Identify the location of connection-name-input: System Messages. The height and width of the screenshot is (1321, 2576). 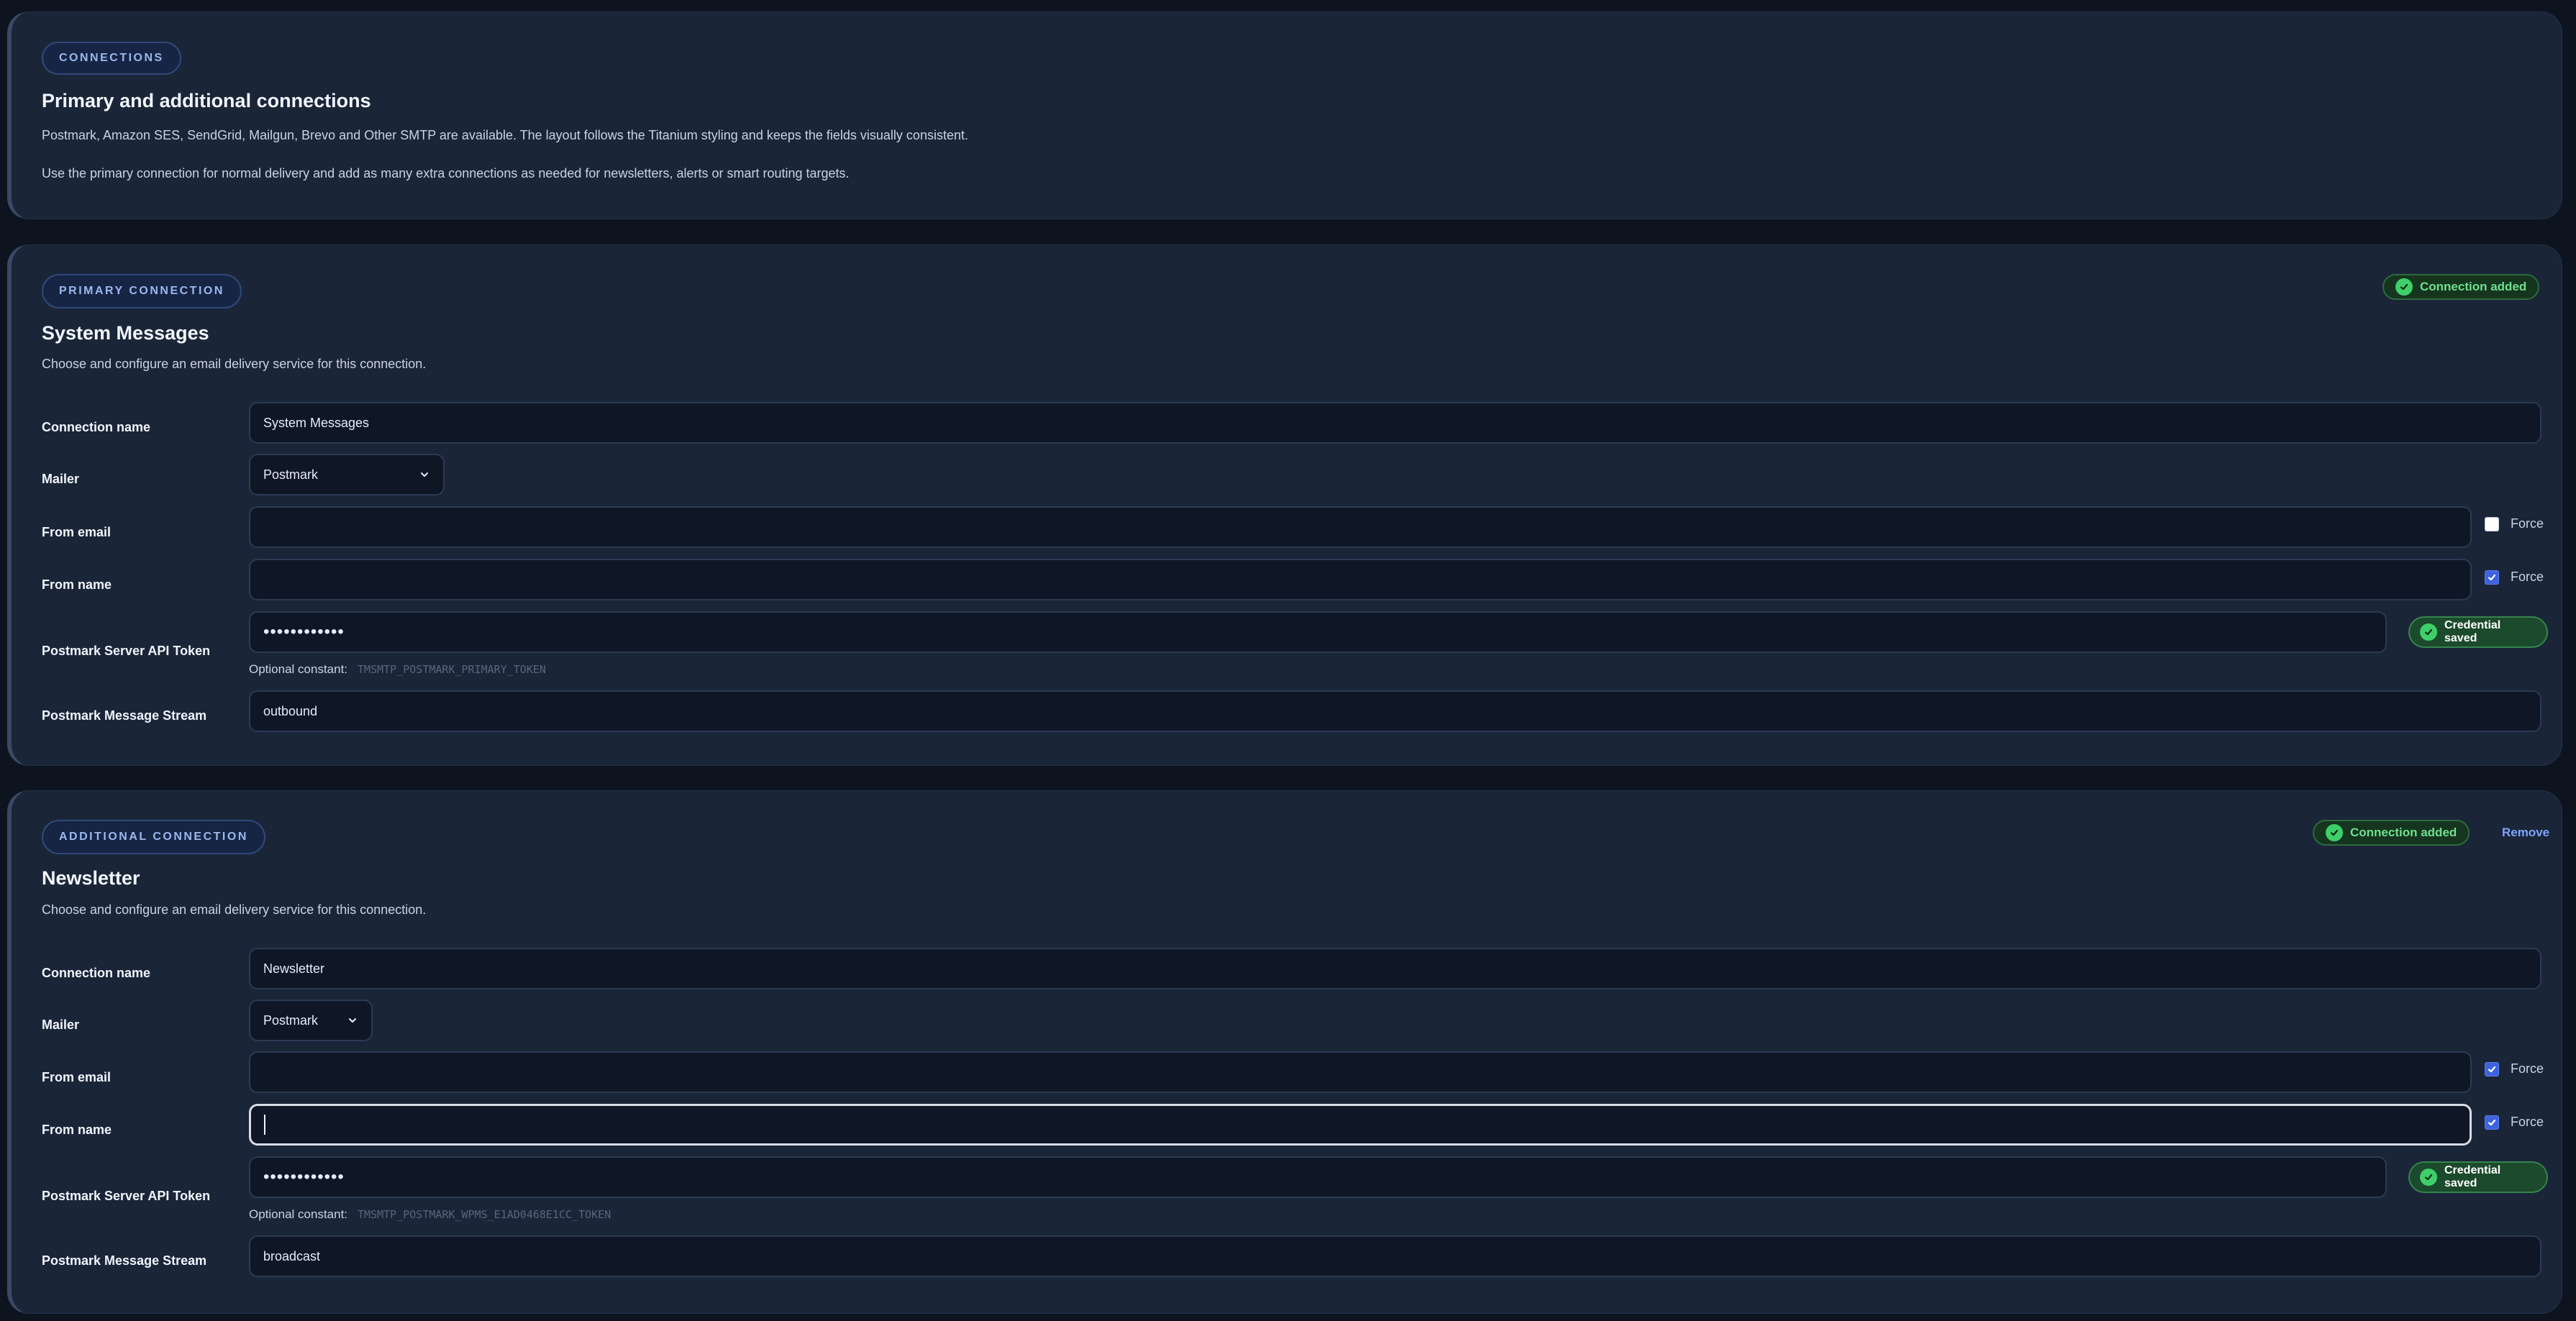
(1395, 423).